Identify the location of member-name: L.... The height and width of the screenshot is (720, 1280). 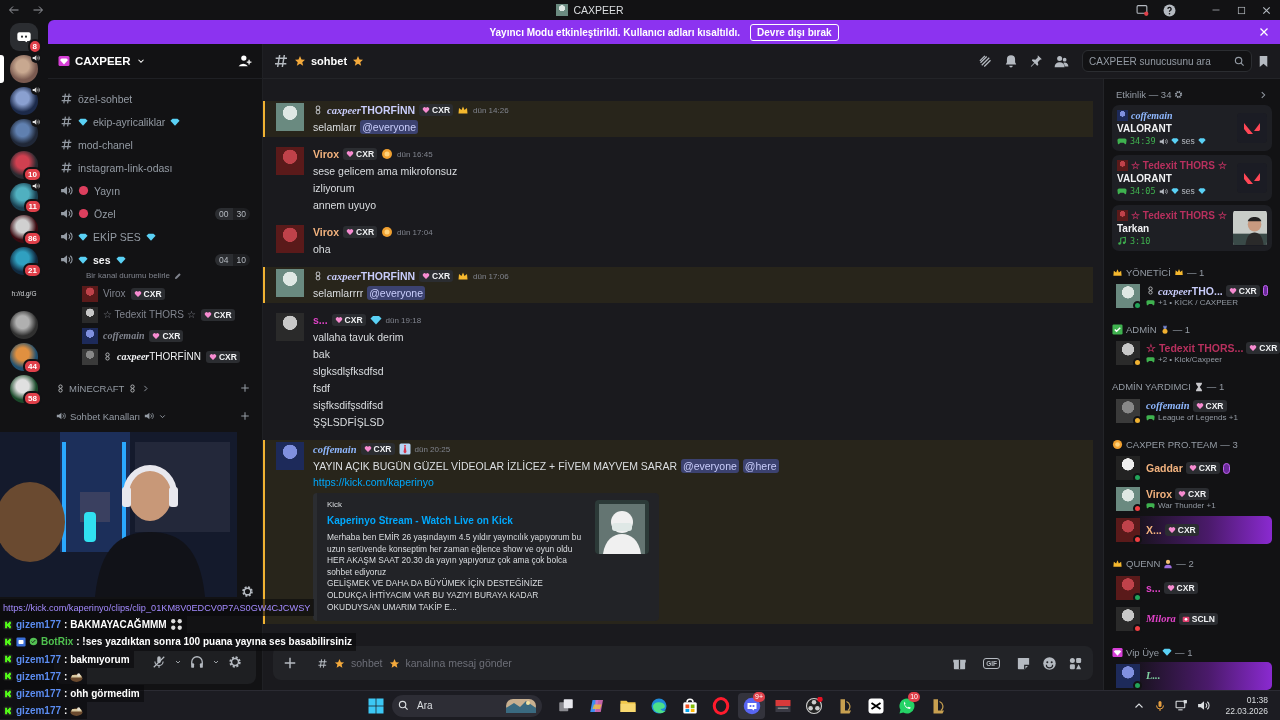
(1153, 676).